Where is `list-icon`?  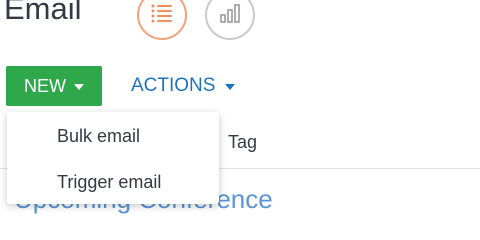
list-icon is located at coordinates (162, 15).